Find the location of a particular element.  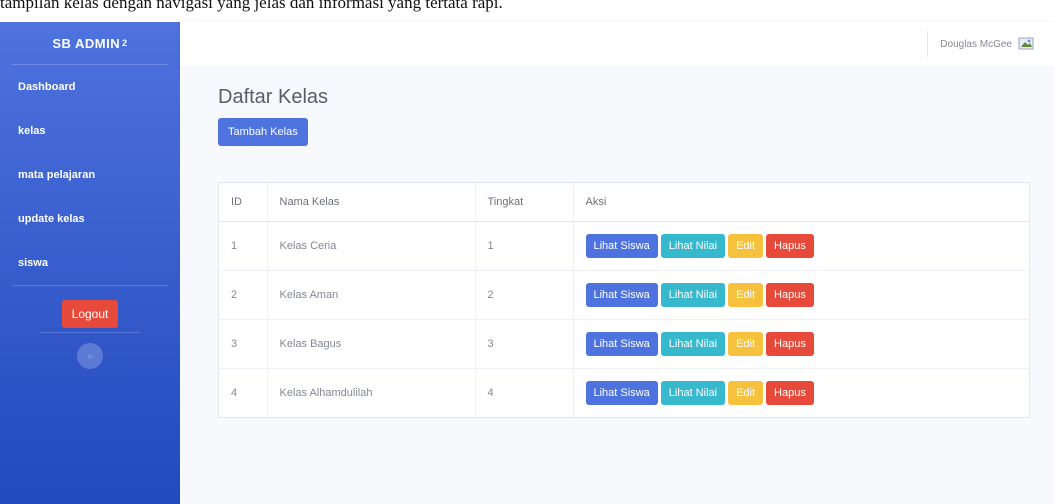

sidebar-brand: SB ADMIN 2 is located at coordinates (90, 43).